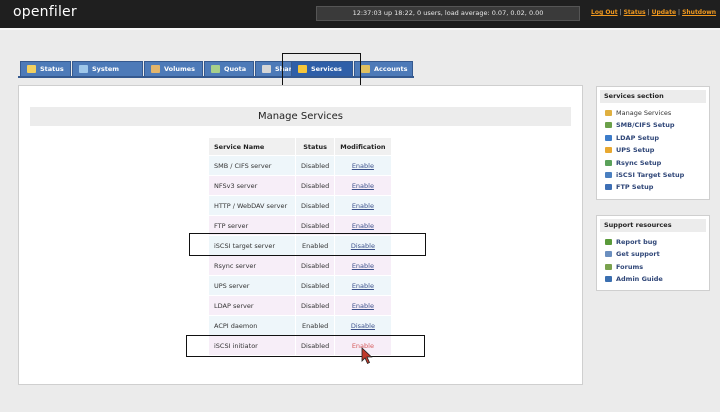  What do you see at coordinates (252, 165) in the screenshot?
I see `service-name: SMB / CIFS server` at bounding box center [252, 165].